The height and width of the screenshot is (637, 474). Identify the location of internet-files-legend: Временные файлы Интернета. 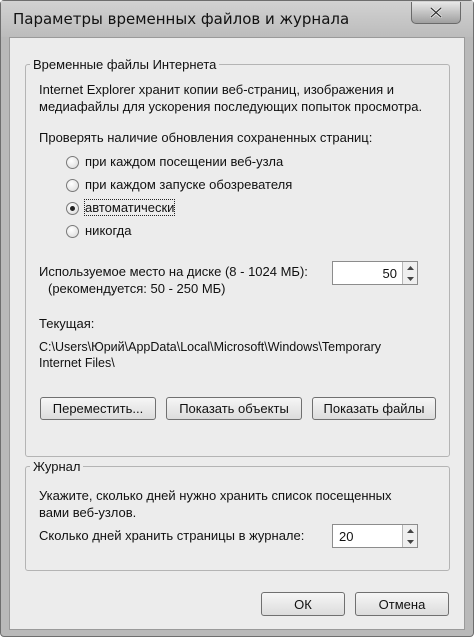
(125, 64).